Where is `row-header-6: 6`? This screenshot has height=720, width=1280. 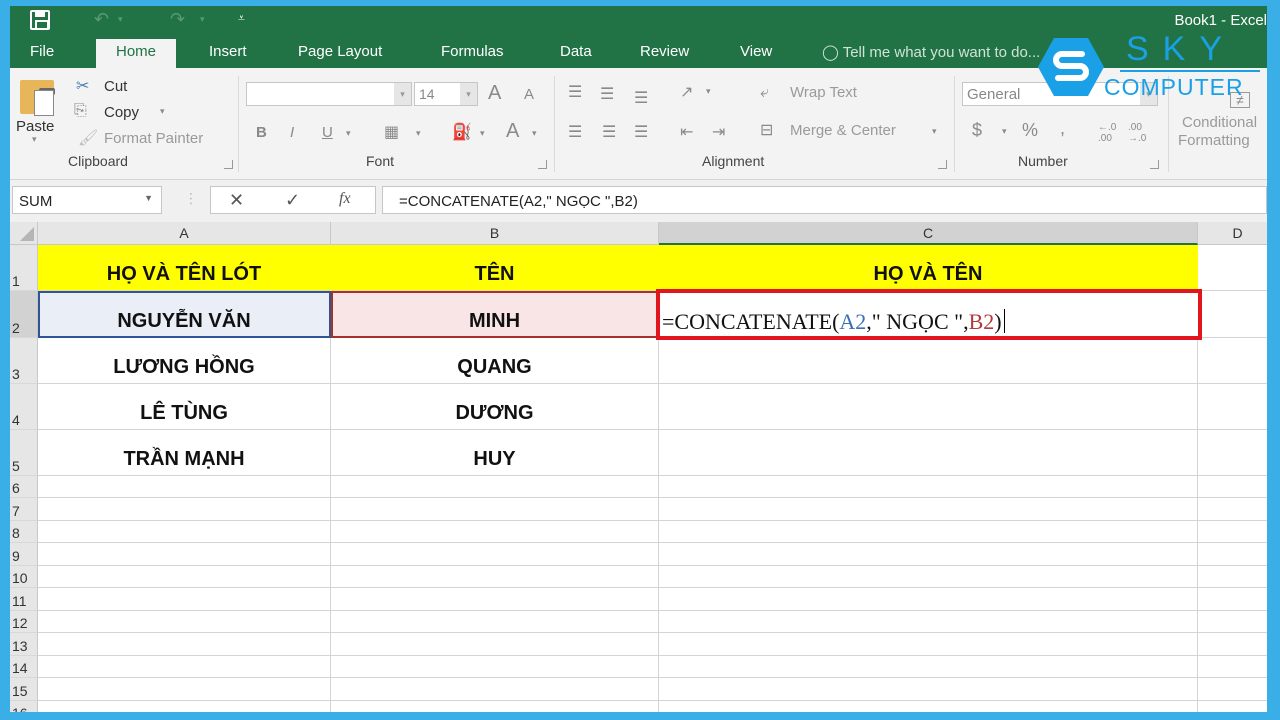
row-header-6: 6 is located at coordinates (24, 487).